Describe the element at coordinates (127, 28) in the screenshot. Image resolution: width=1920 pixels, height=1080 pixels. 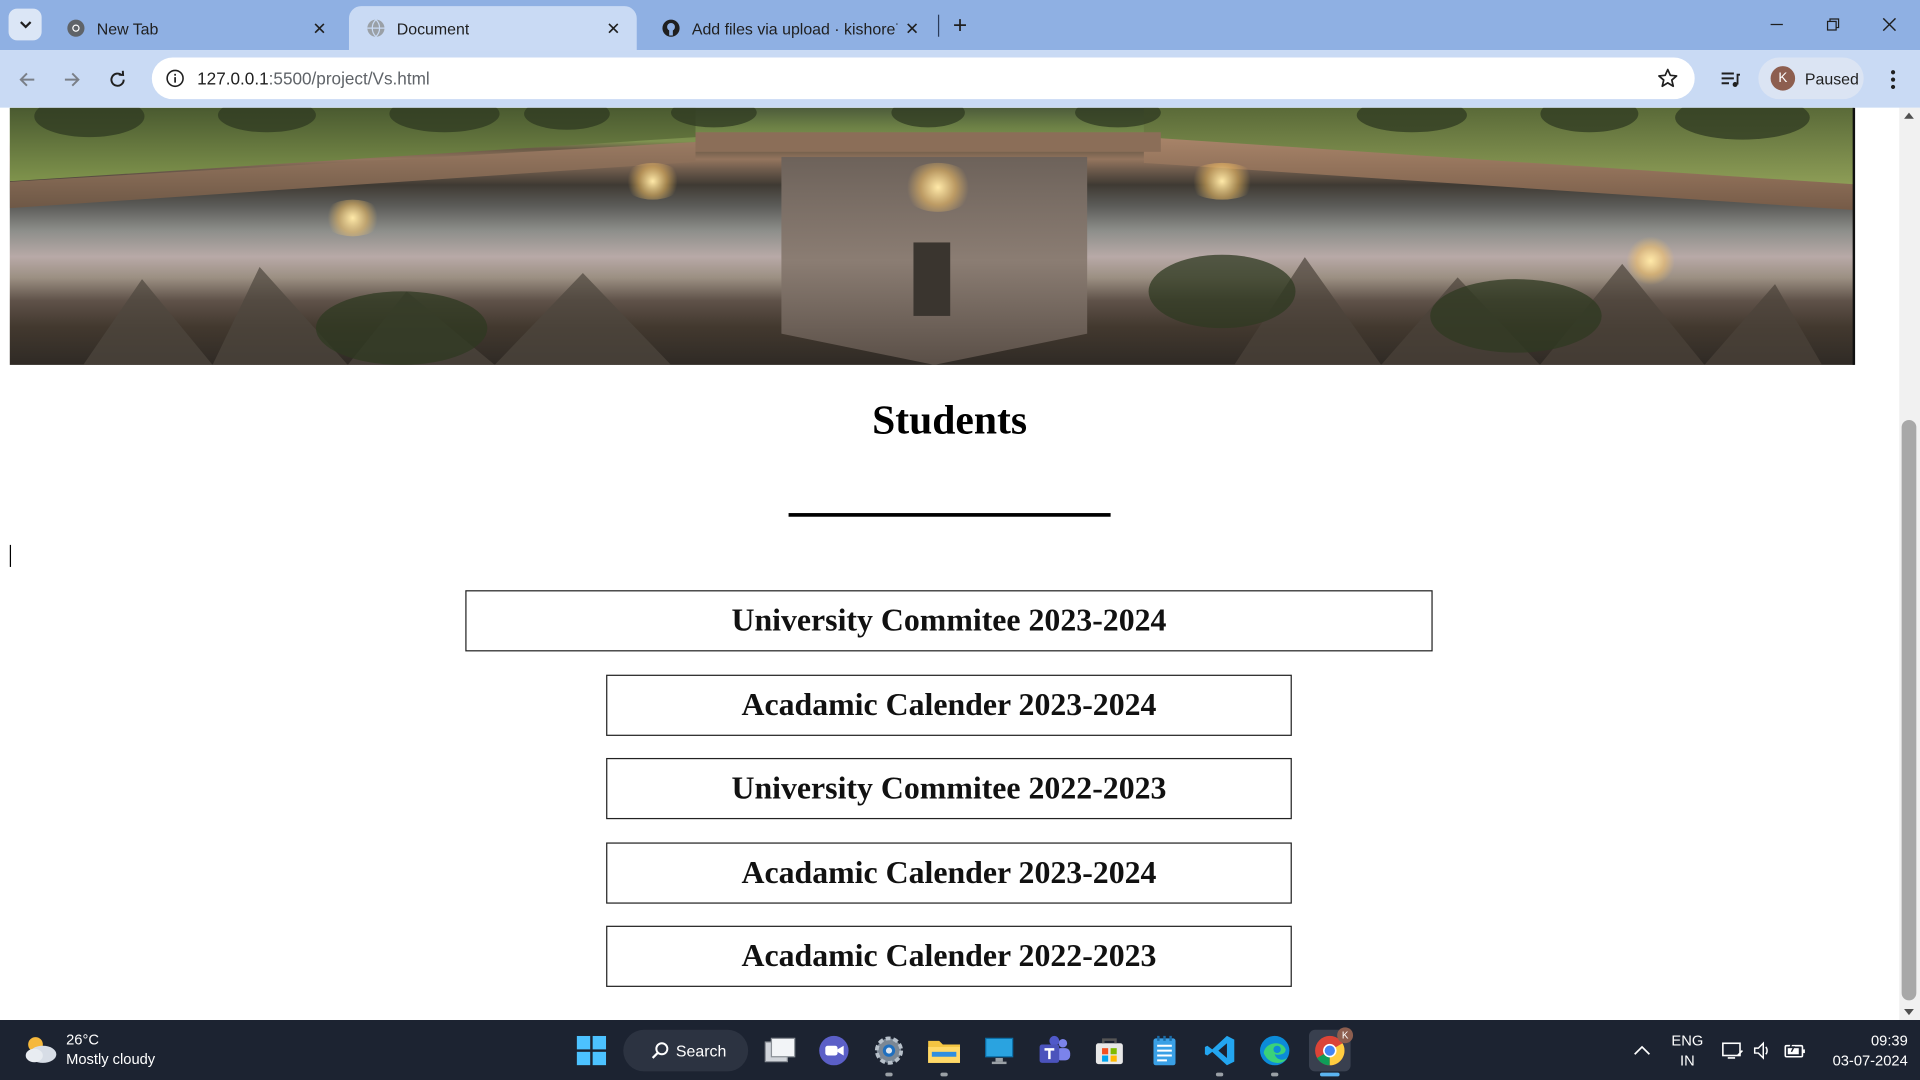
I see `tab-label: New Tab` at that location.